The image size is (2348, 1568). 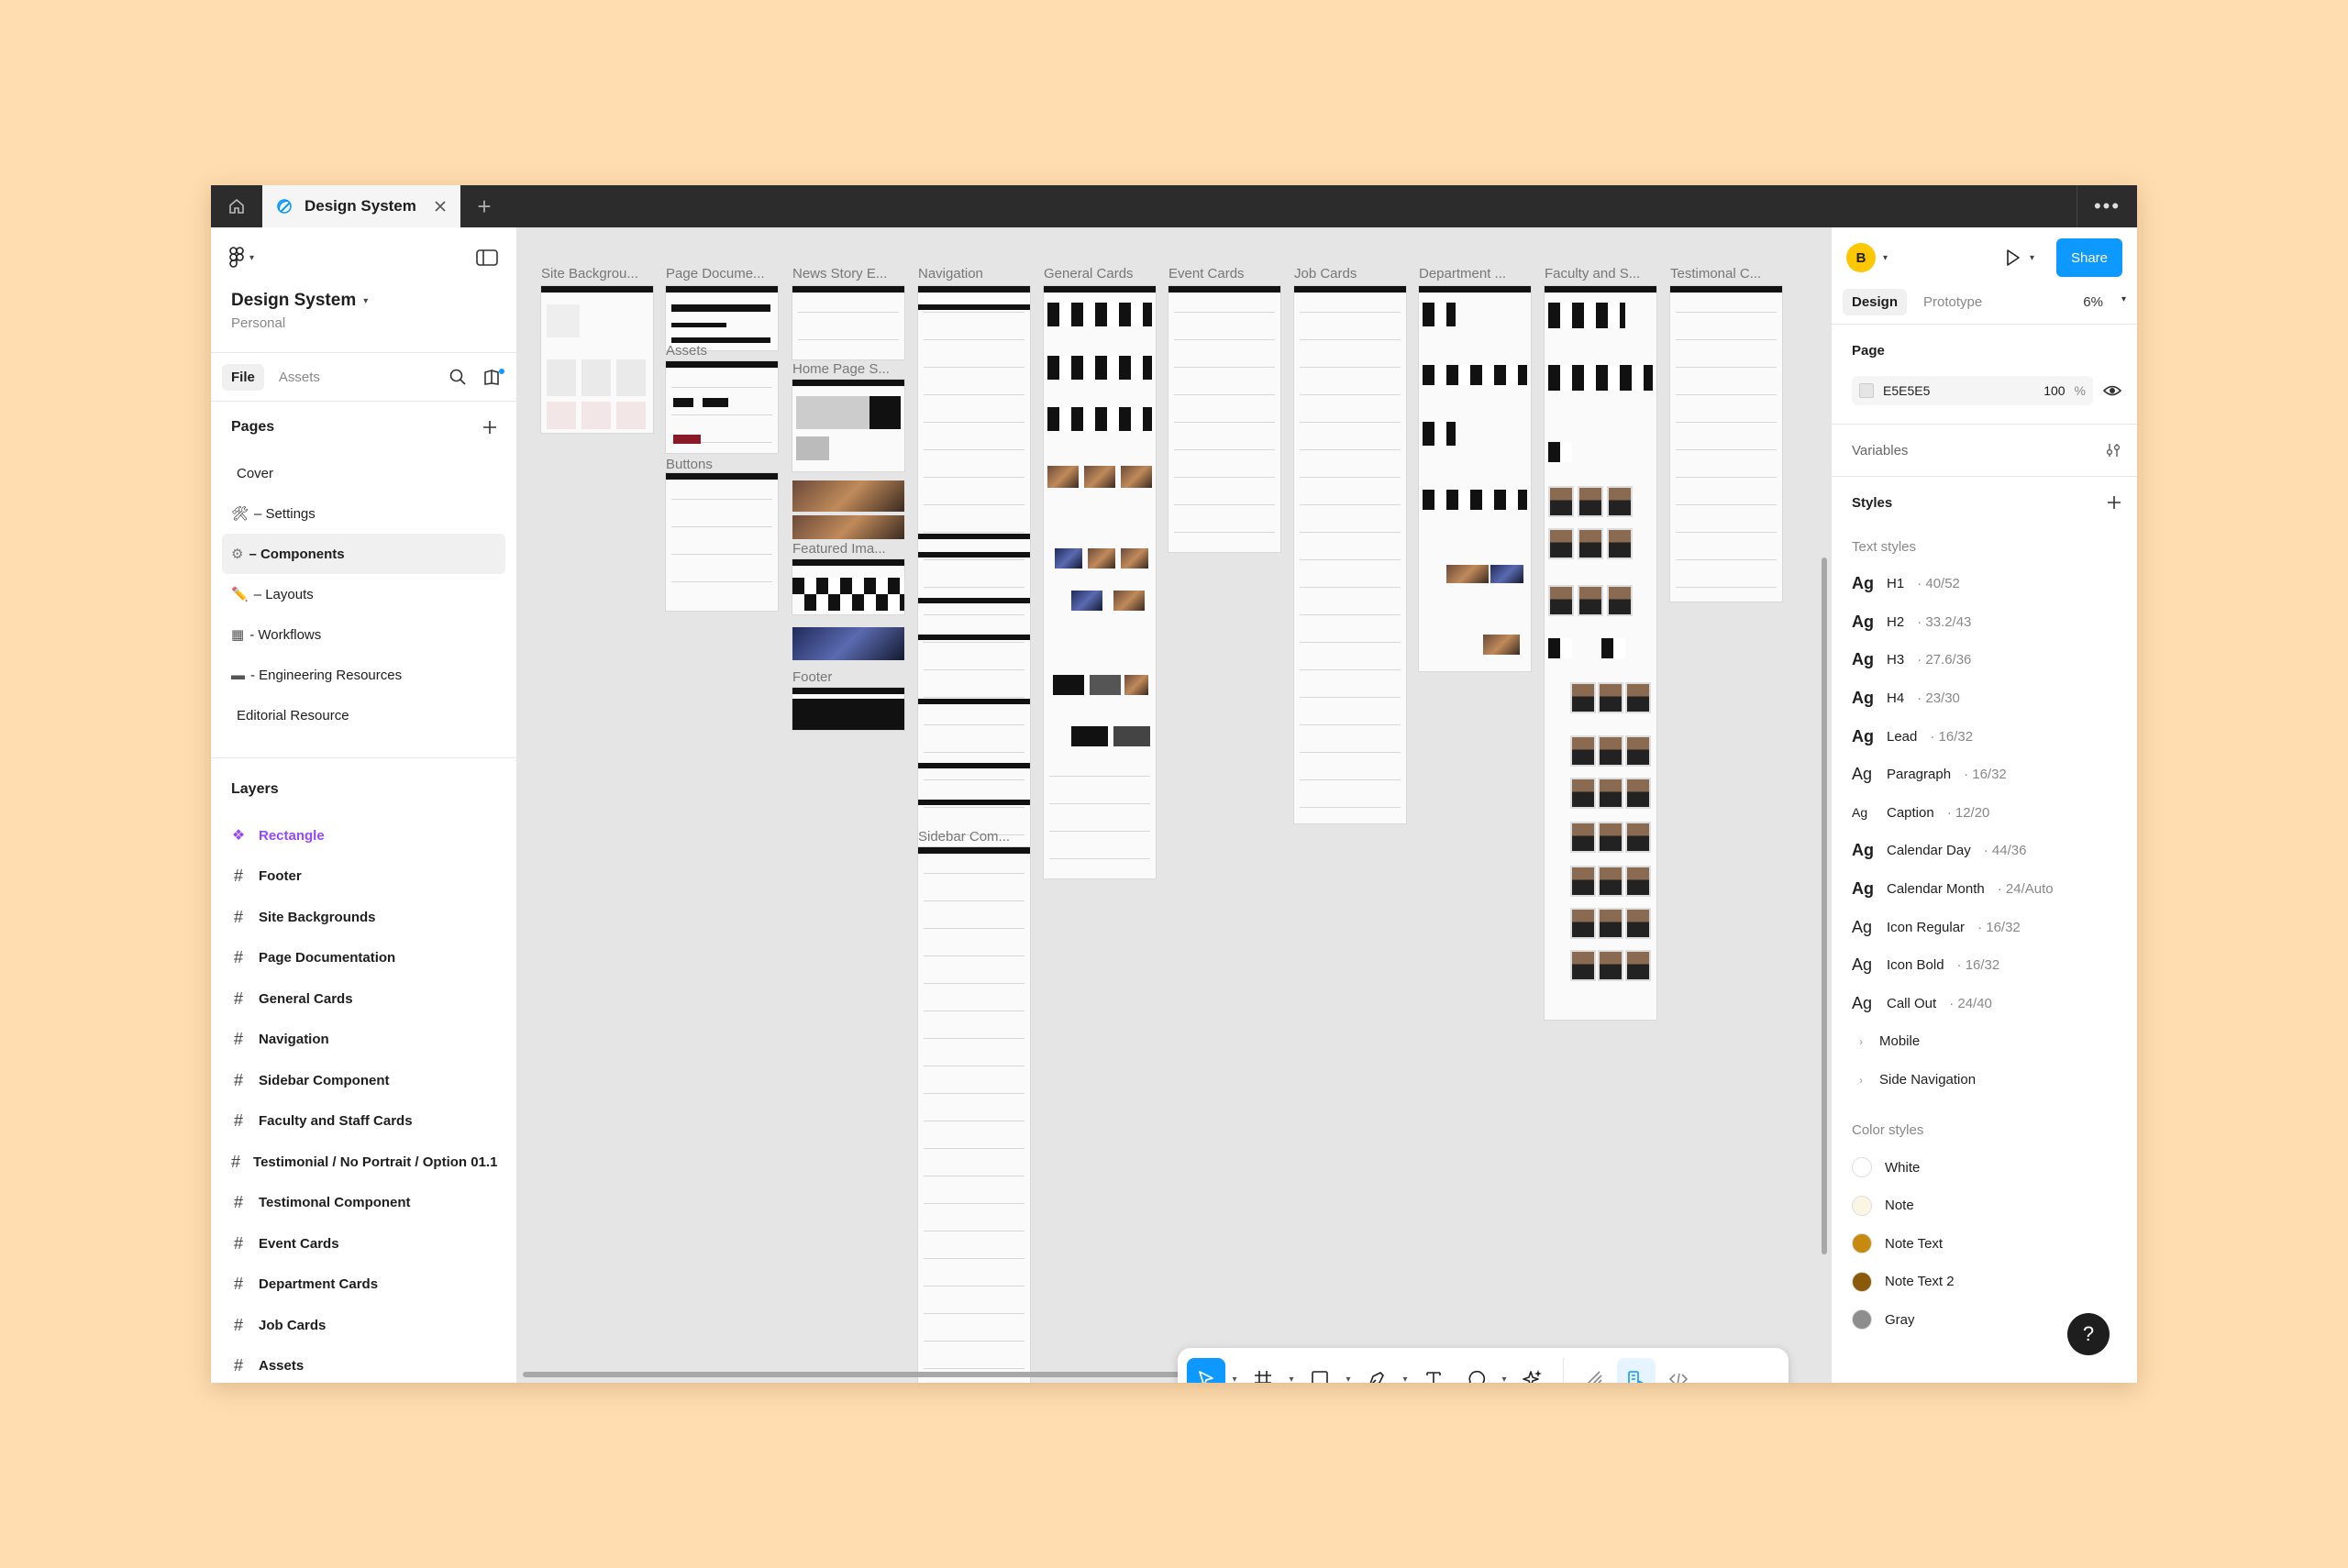 What do you see at coordinates (1984, 584) in the screenshot?
I see `text-style-item: Ag H1 · 40/52` at bounding box center [1984, 584].